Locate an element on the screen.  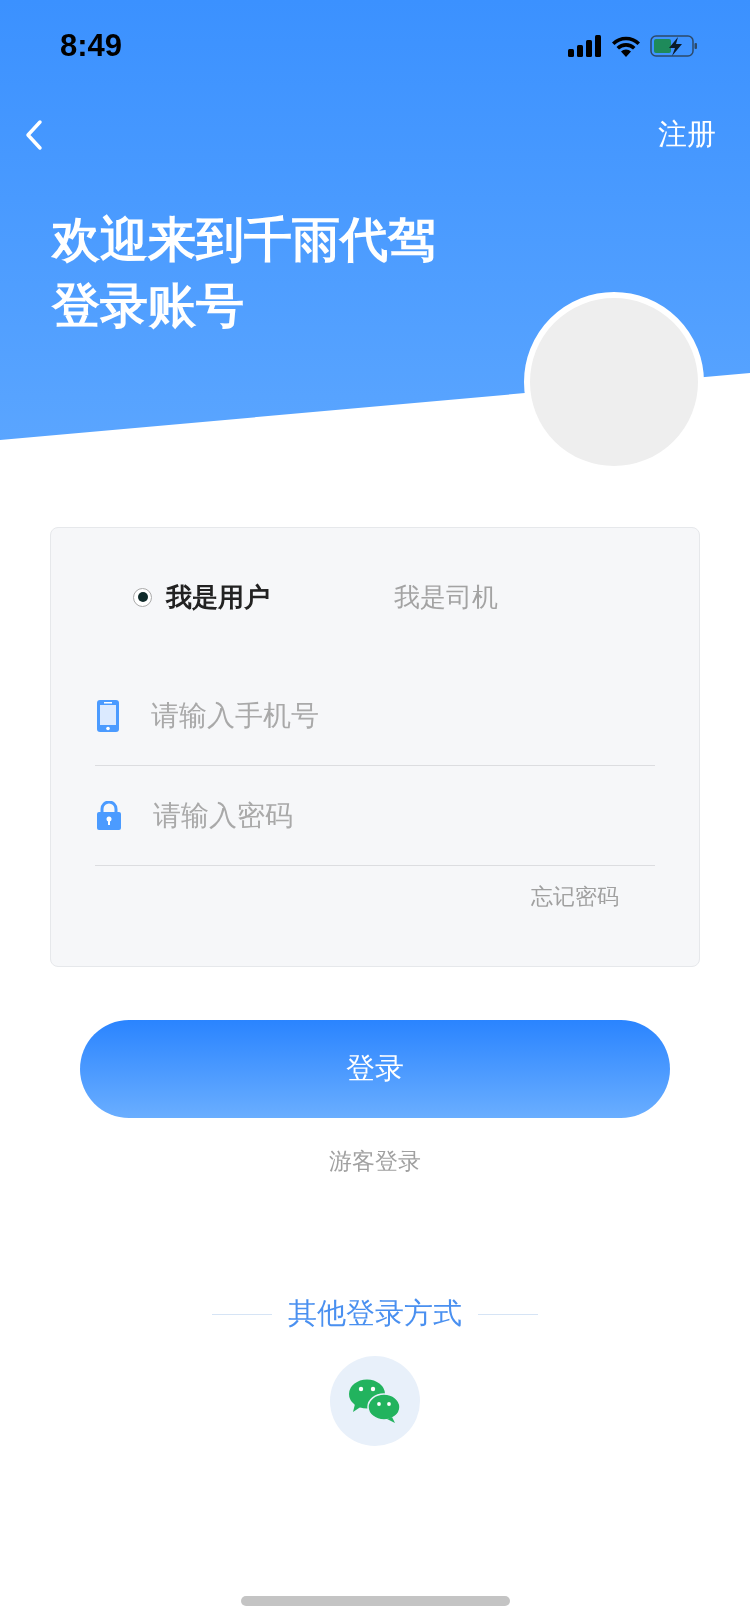
lock-icon is located at coordinates (109, 815).